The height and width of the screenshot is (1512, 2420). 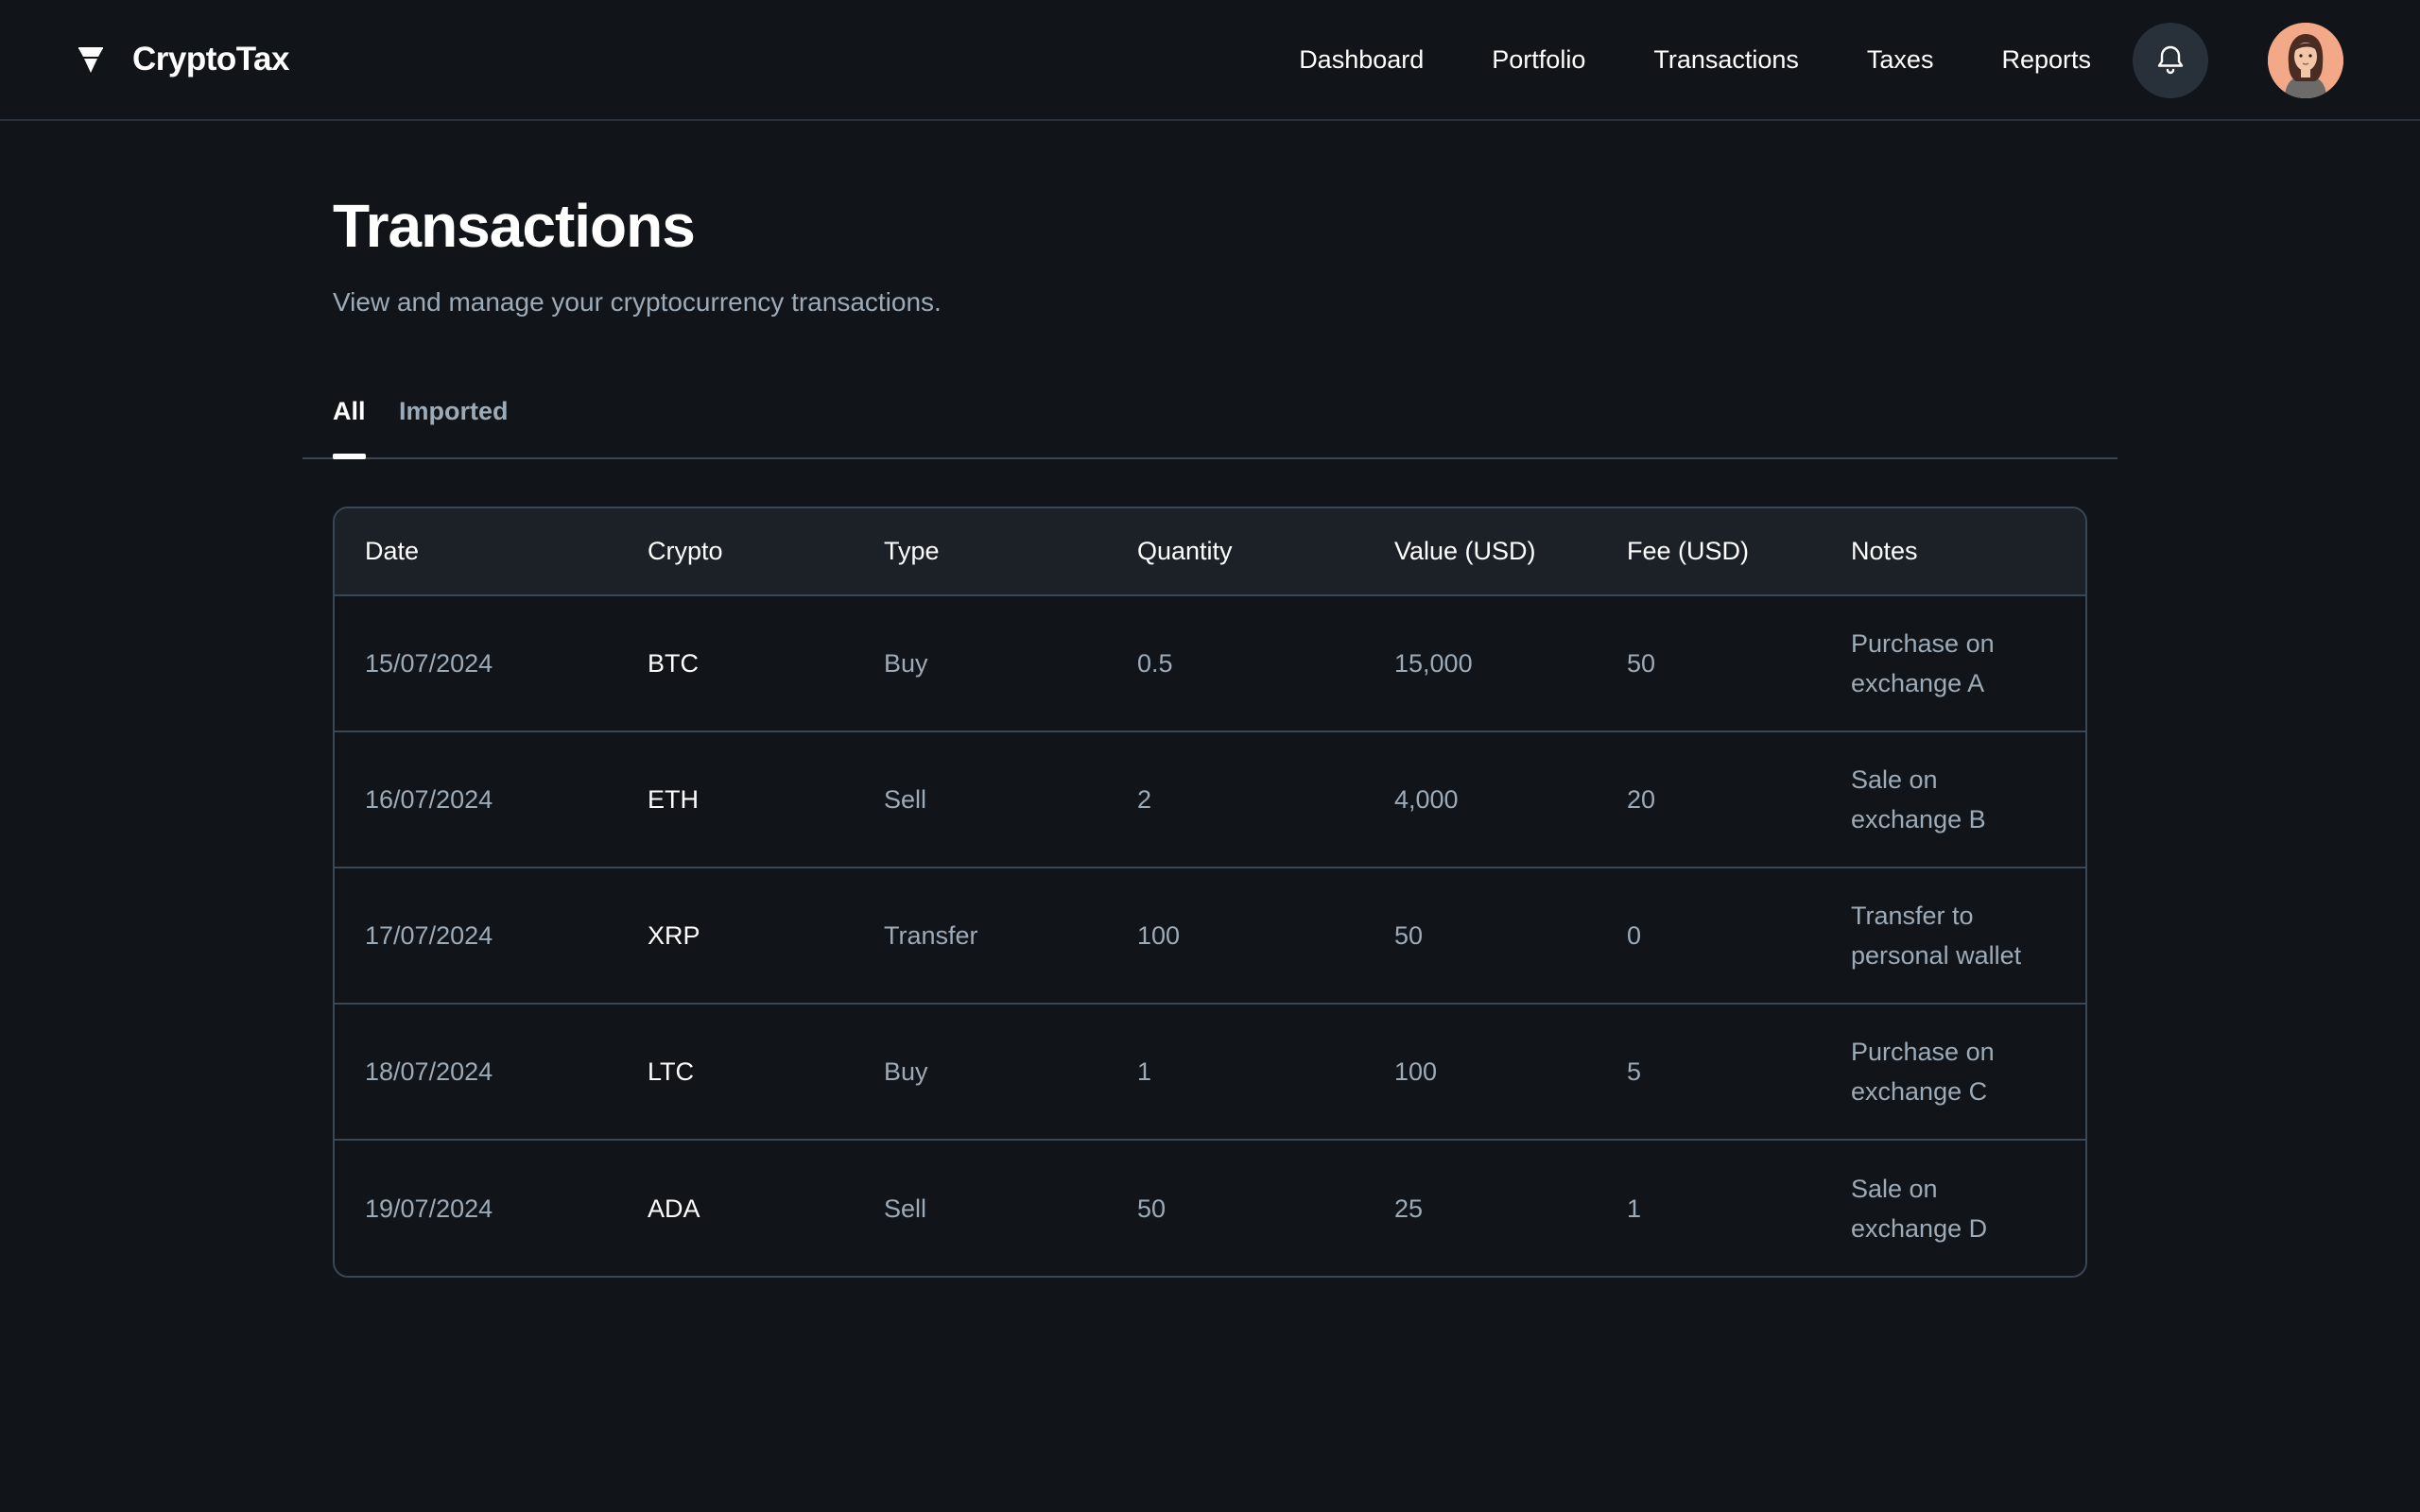 What do you see at coordinates (1726, 60) in the screenshot?
I see `nav-transactions: Transactions` at bounding box center [1726, 60].